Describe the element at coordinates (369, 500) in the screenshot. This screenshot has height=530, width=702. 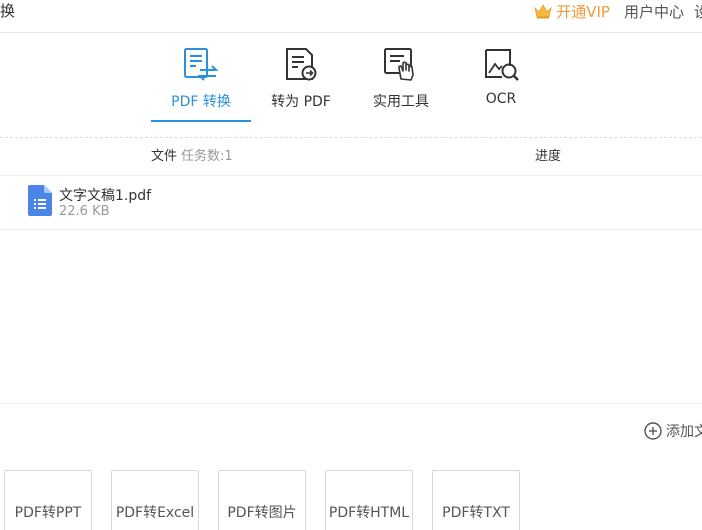
I see `pdf-to-html-button: PDF转HTML` at that location.